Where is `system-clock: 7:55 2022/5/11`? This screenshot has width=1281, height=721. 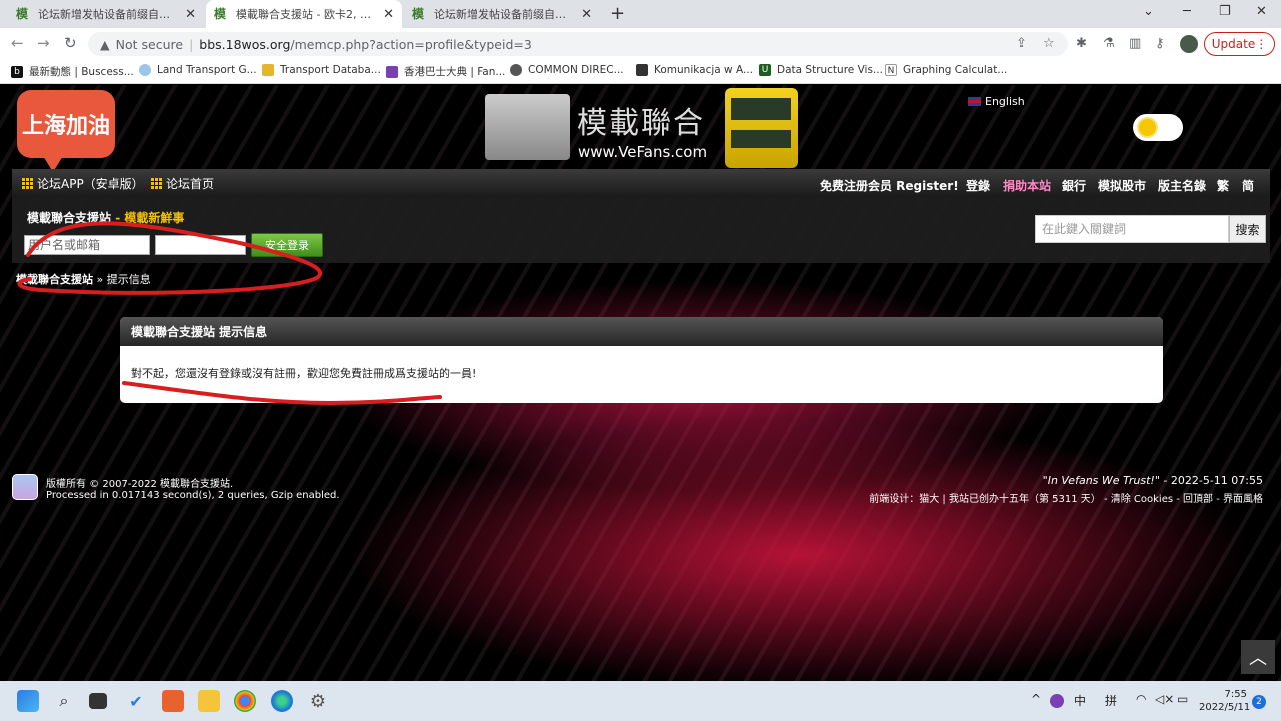 system-clock: 7:55 2022/5/11 is located at coordinates (1225, 701).